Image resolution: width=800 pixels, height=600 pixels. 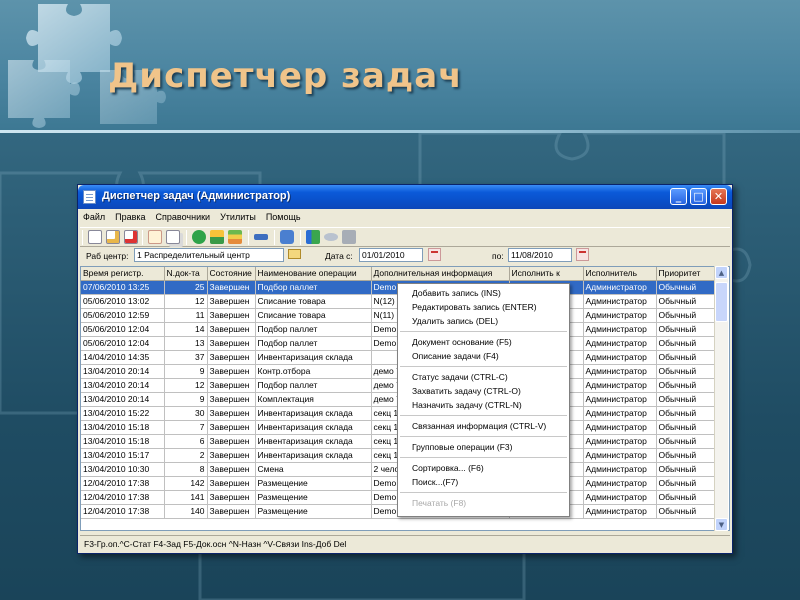 What do you see at coordinates (313, 237) in the screenshot?
I see `sort-icon` at bounding box center [313, 237].